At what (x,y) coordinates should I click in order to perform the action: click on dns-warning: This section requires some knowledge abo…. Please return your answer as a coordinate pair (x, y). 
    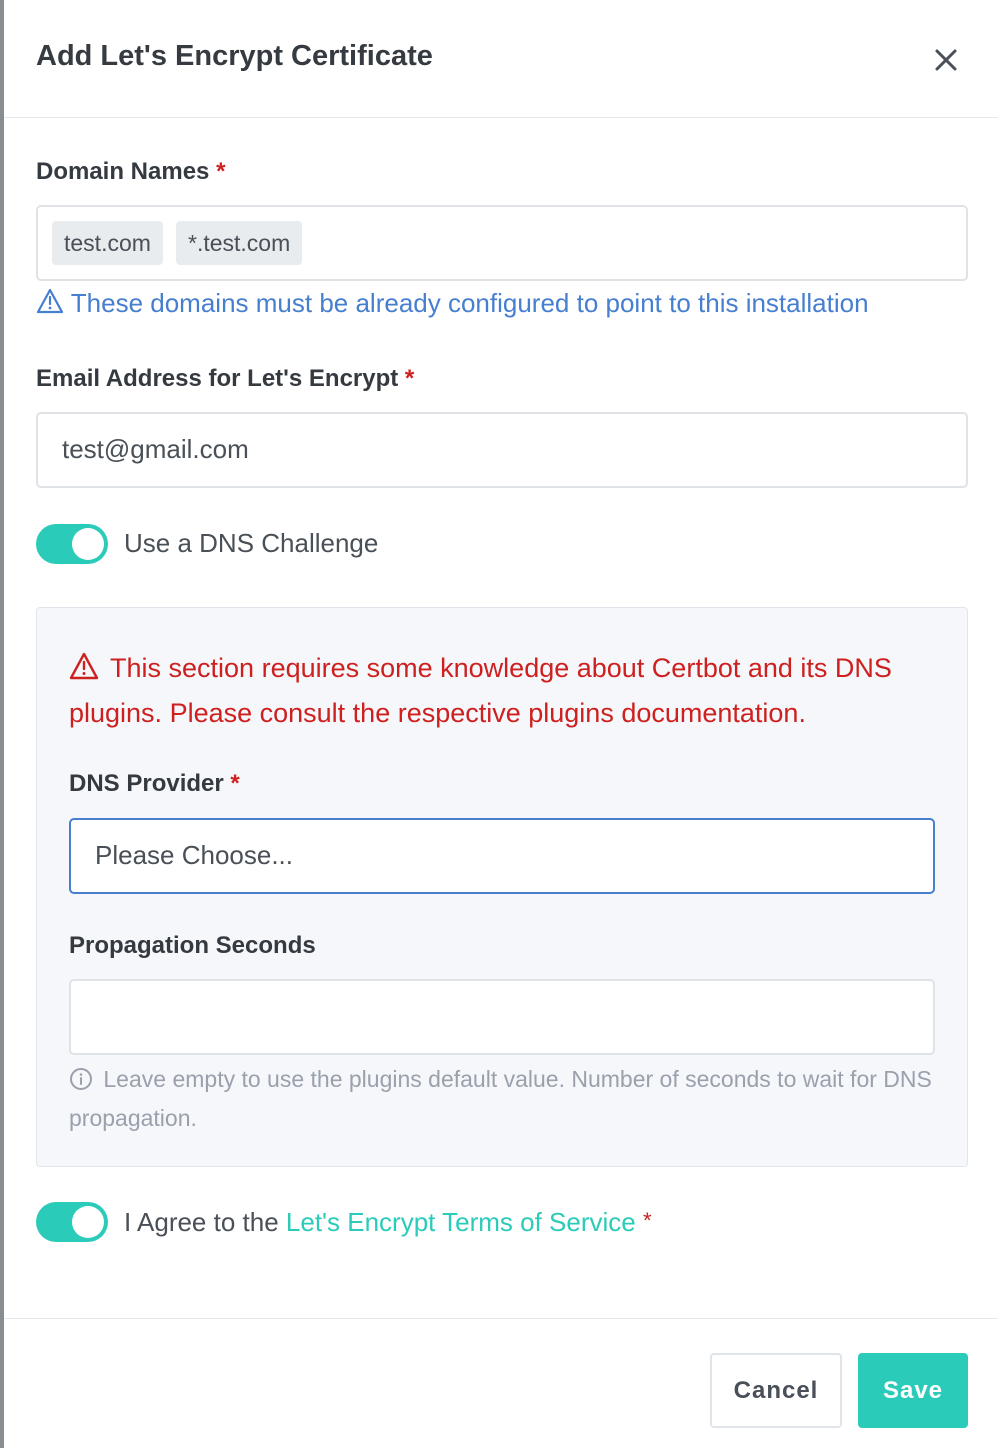
    Looking at the image, I should click on (480, 690).